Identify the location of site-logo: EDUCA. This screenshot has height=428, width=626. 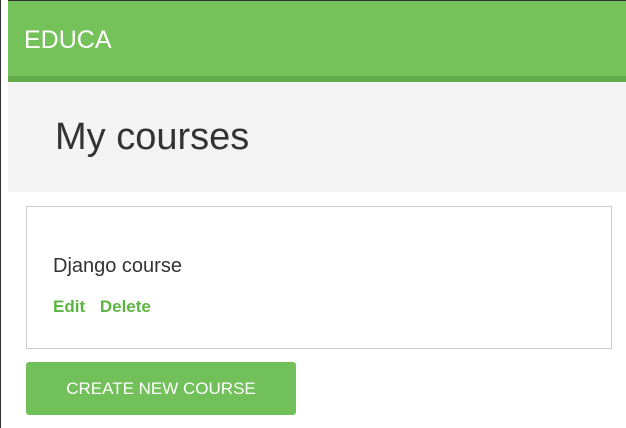
(68, 40).